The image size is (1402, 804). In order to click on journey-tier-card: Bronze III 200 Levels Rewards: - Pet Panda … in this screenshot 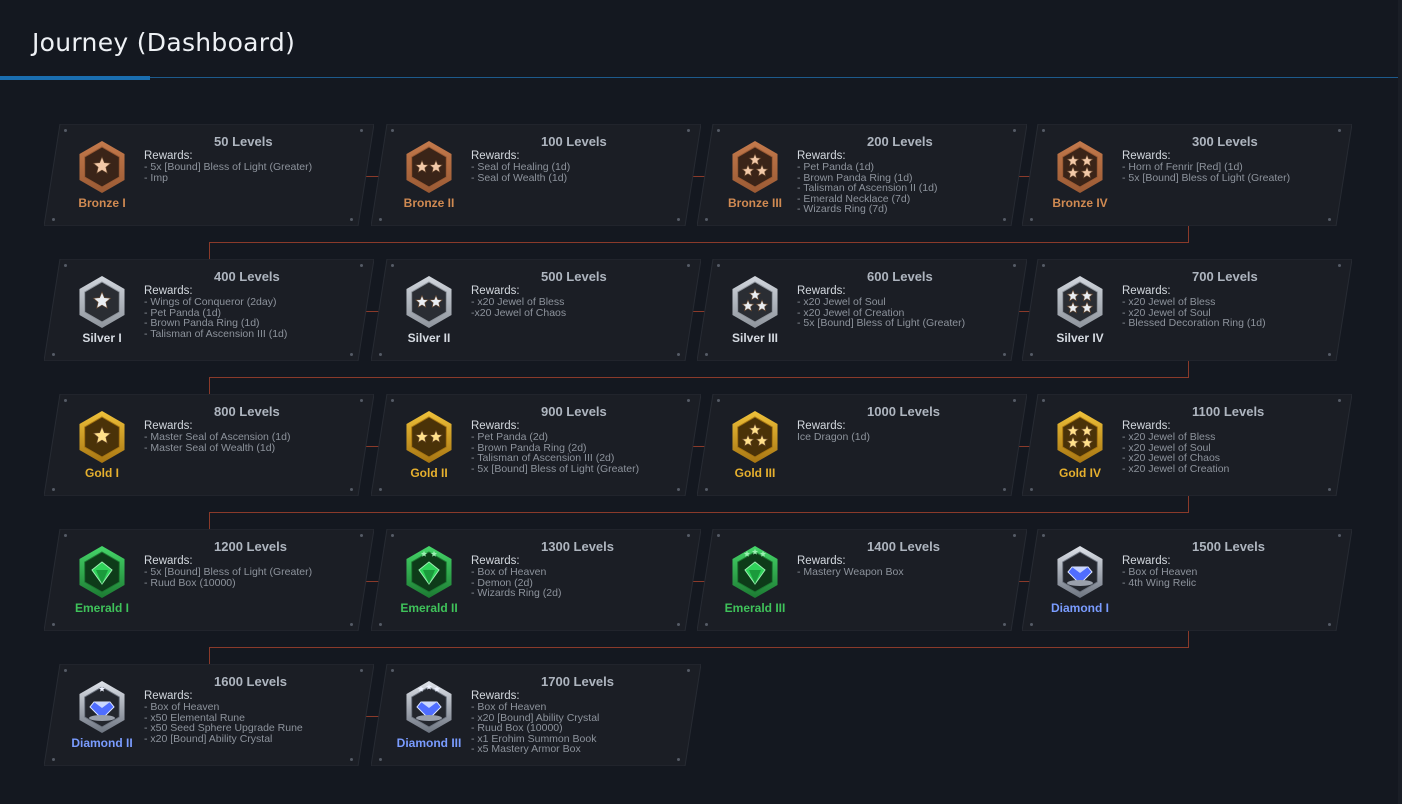, I will do `click(862, 175)`.